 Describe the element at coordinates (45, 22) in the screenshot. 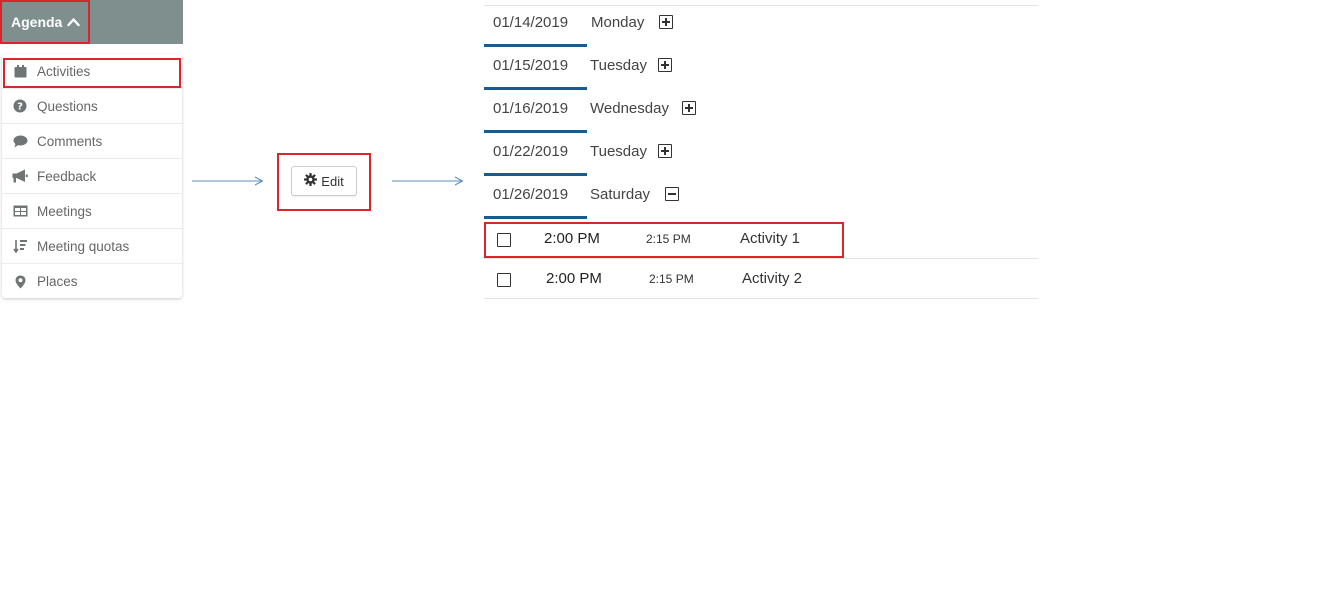

I see `agenda-toggle-highlight` at that location.